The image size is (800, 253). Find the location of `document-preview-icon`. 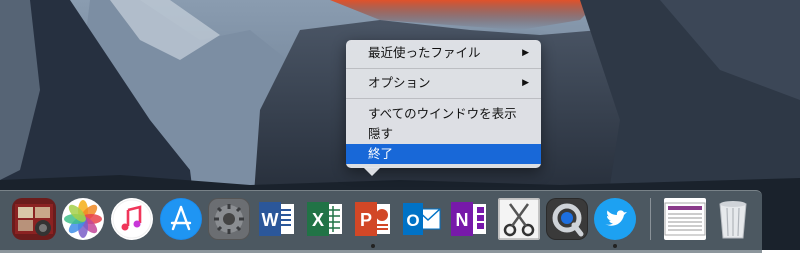

document-preview-icon is located at coordinates (685, 219).